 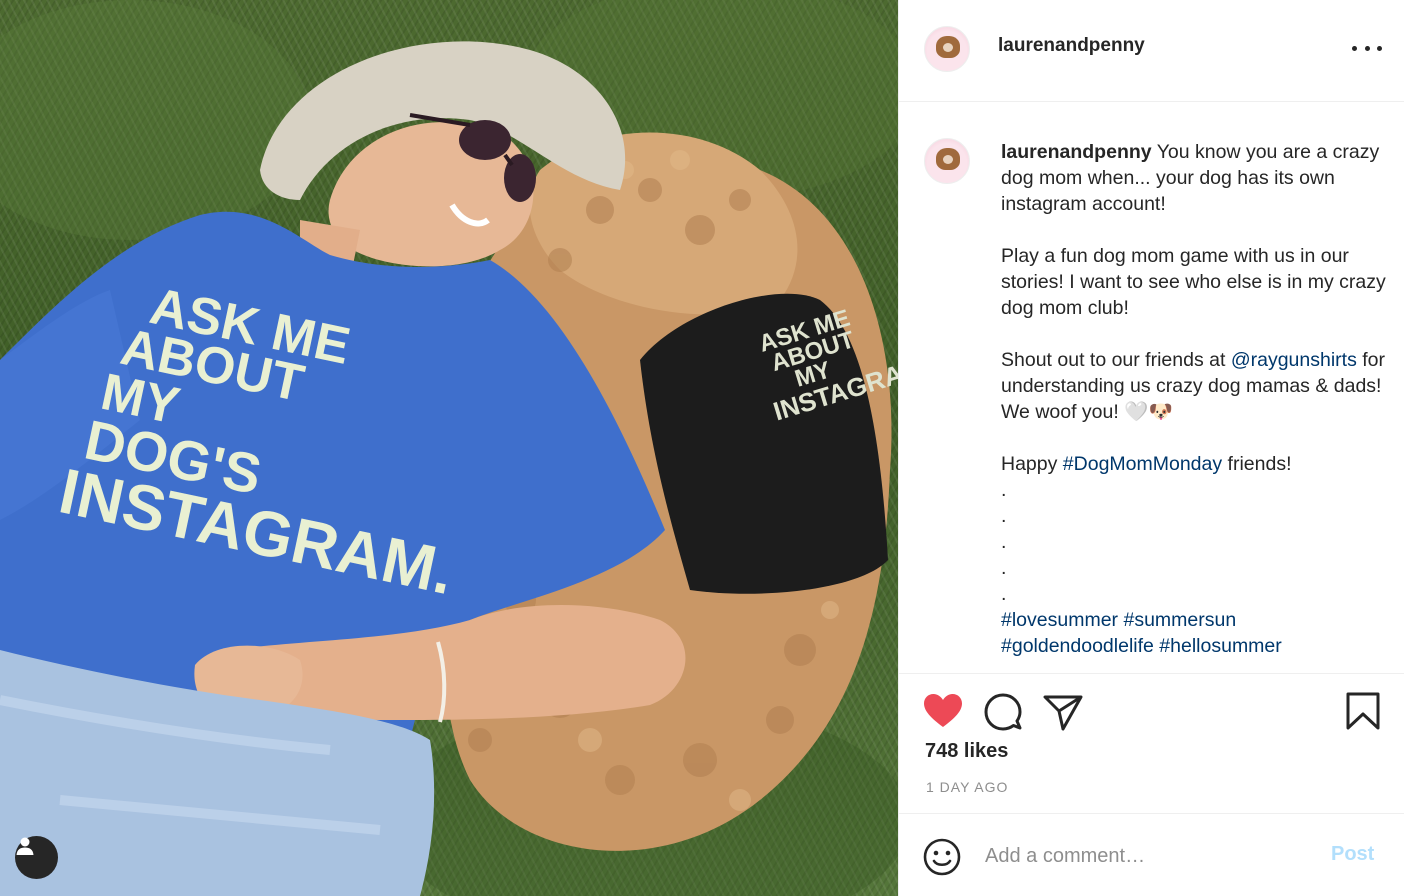 I want to click on emoji-icon, so click(x=942, y=857).